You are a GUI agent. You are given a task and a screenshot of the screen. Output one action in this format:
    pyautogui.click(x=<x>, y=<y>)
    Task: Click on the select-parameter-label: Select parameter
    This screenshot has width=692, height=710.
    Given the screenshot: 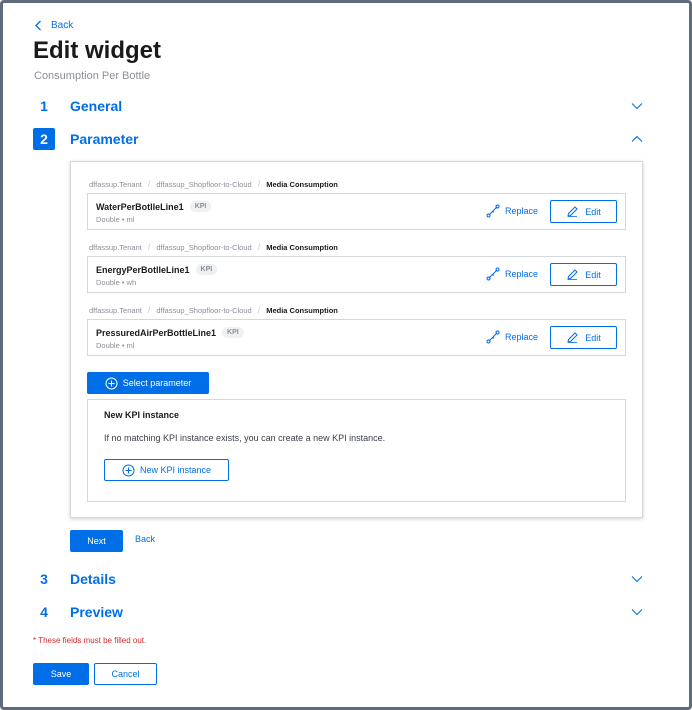 What is the action you would take?
    pyautogui.click(x=157, y=383)
    